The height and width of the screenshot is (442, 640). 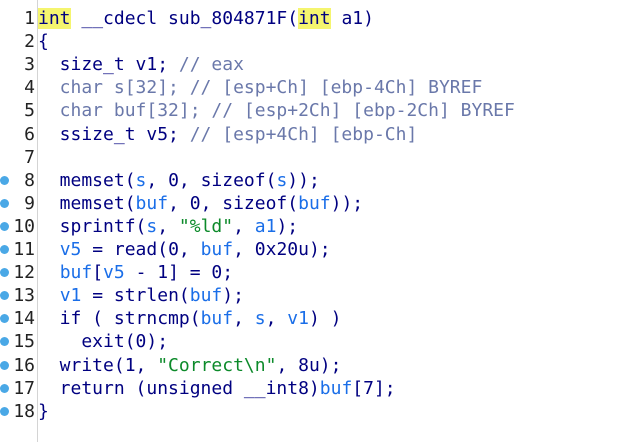 What do you see at coordinates (325, 319) in the screenshot?
I see `code-token: ) )` at bounding box center [325, 319].